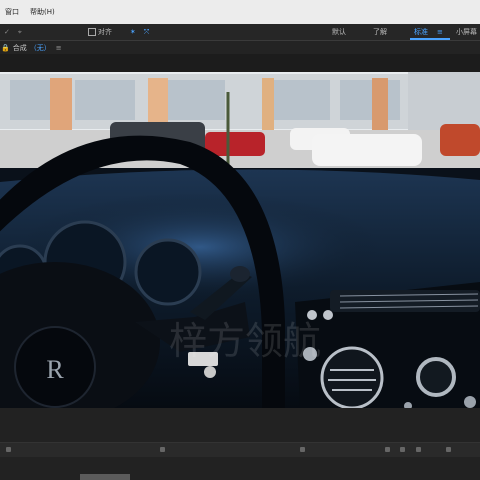 The image size is (480, 480). What do you see at coordinates (245, 341) in the screenshot?
I see `watermark-text: 梓方领航` at bounding box center [245, 341].